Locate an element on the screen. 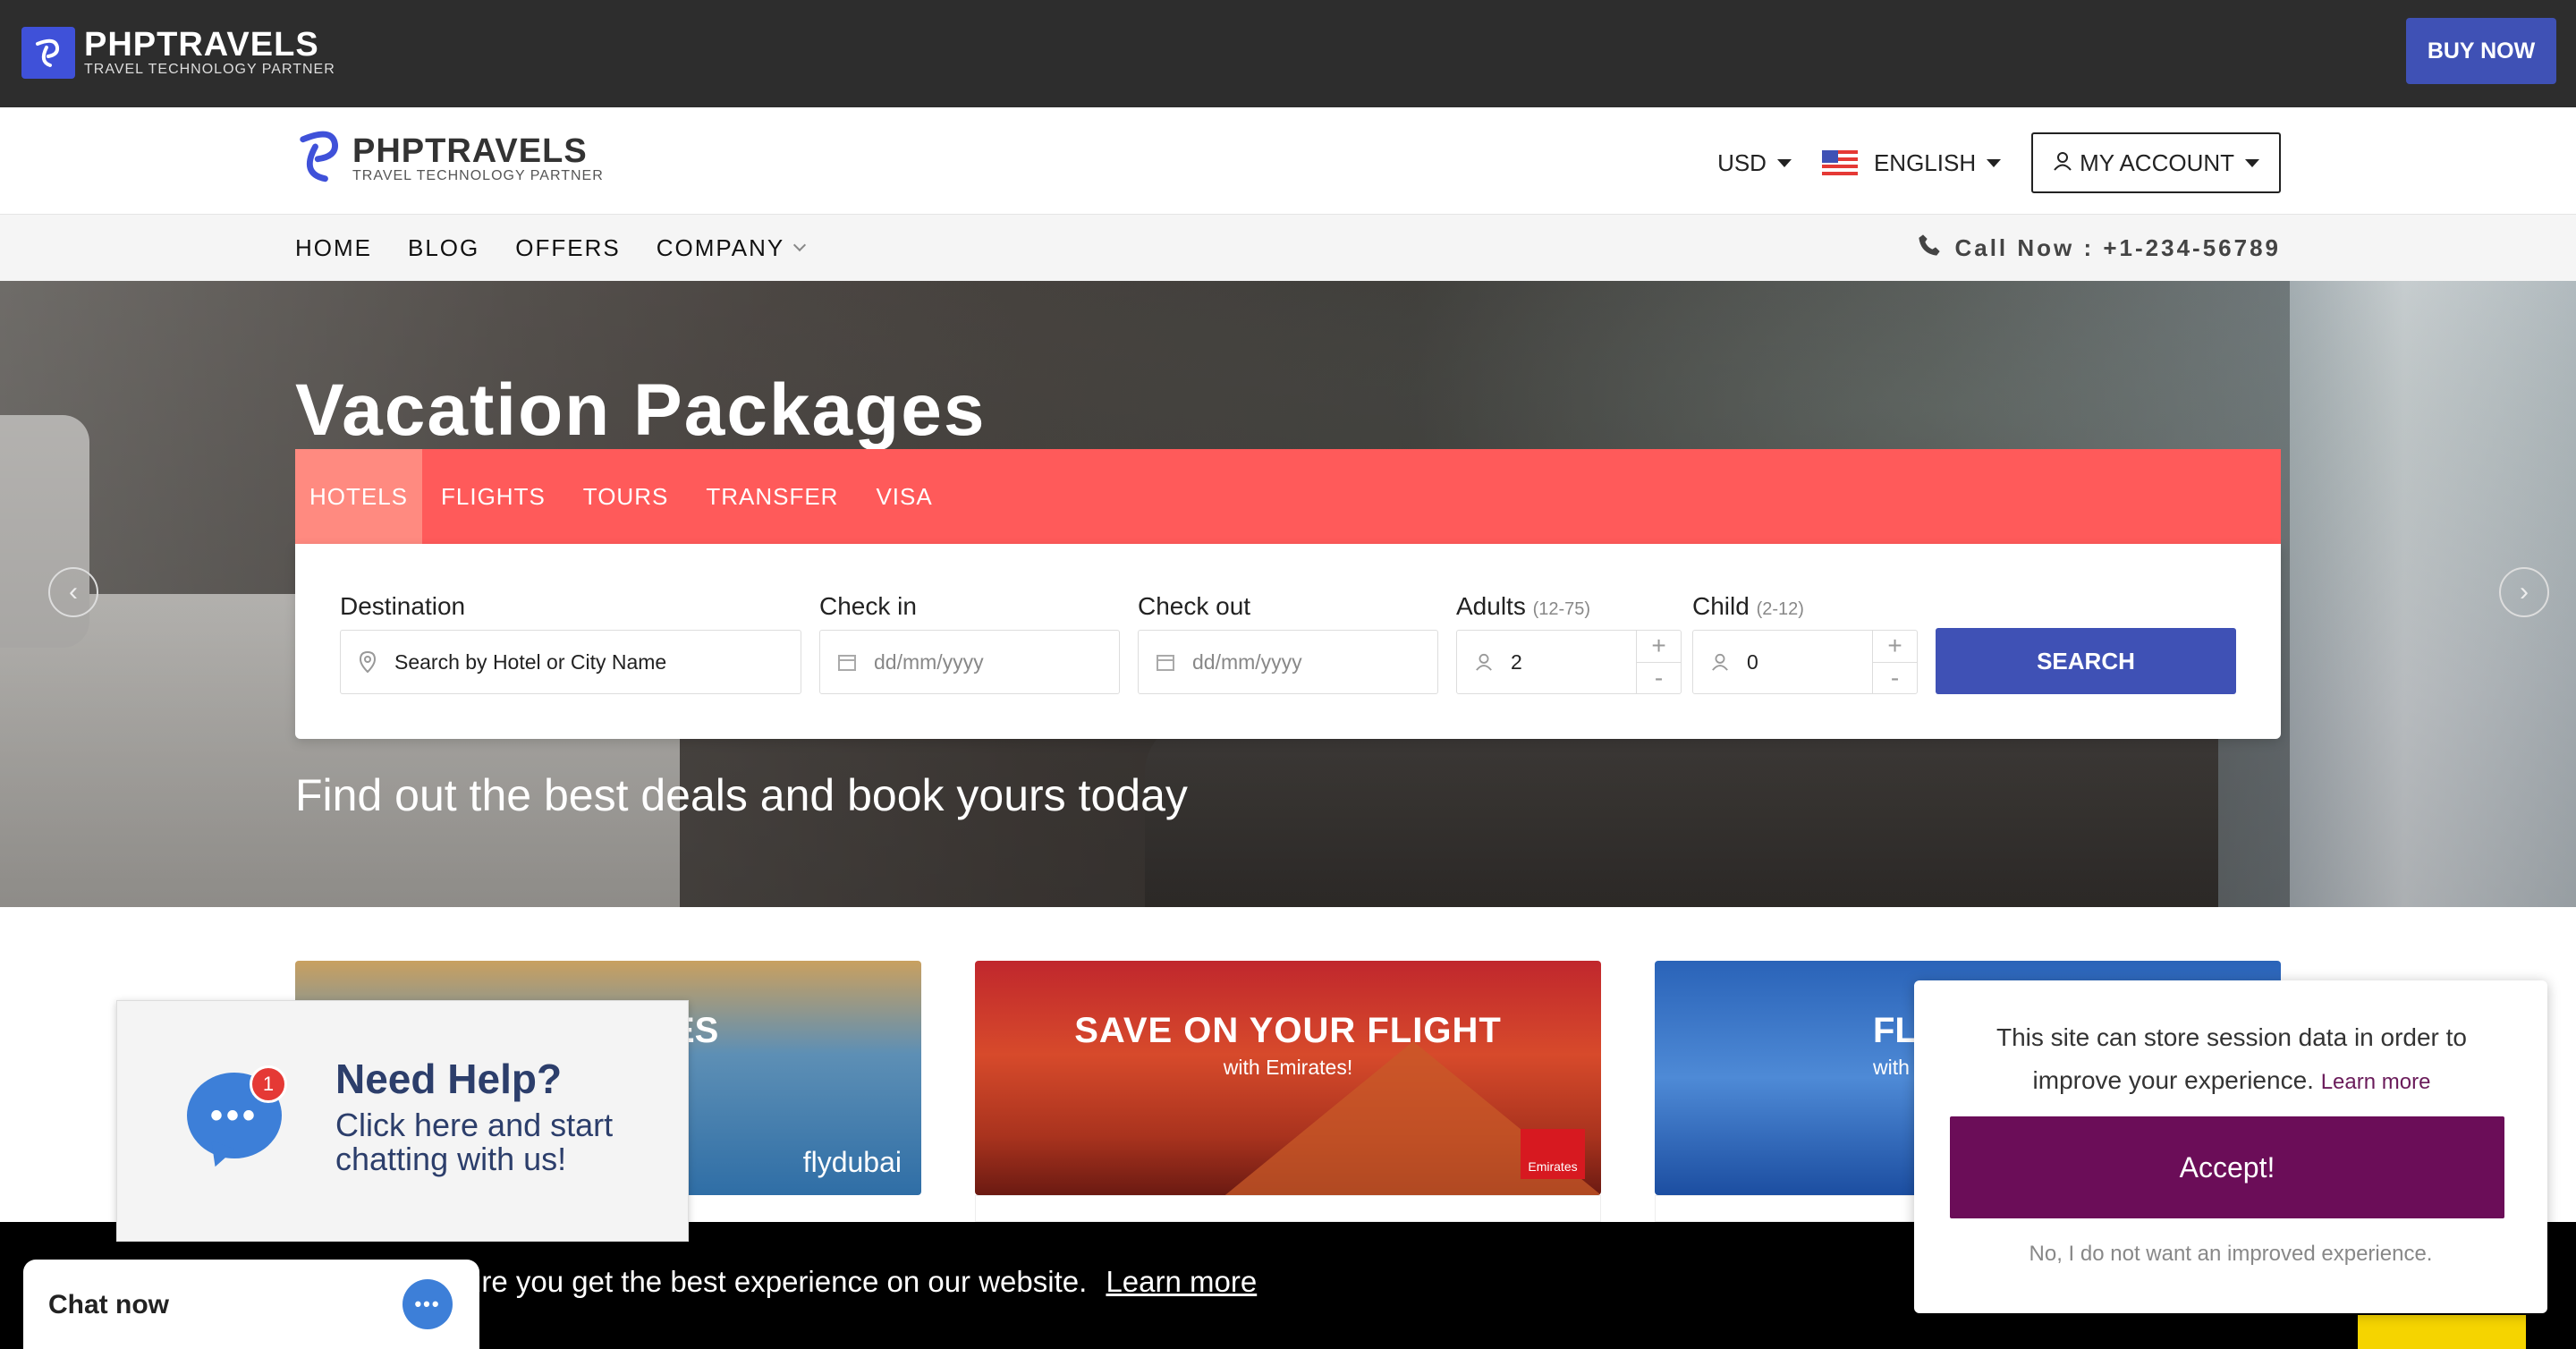 The width and height of the screenshot is (2576, 1349). adults-label: Adults (12-75) is located at coordinates (1523, 606).